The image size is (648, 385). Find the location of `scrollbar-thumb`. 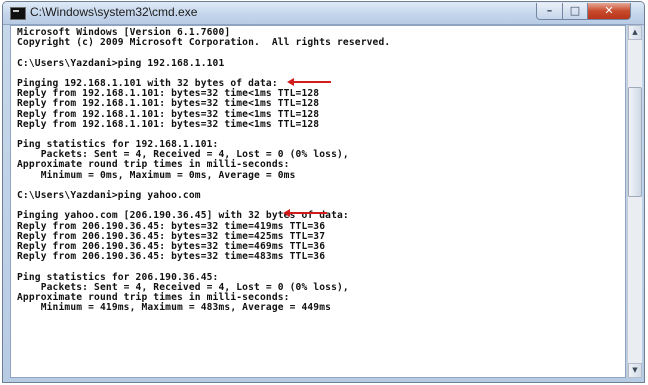

scrollbar-thumb is located at coordinates (635, 142).